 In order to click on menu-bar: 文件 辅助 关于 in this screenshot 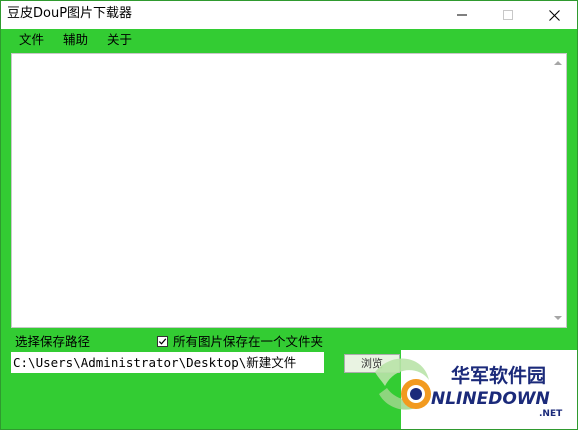, I will do `click(289, 40)`.